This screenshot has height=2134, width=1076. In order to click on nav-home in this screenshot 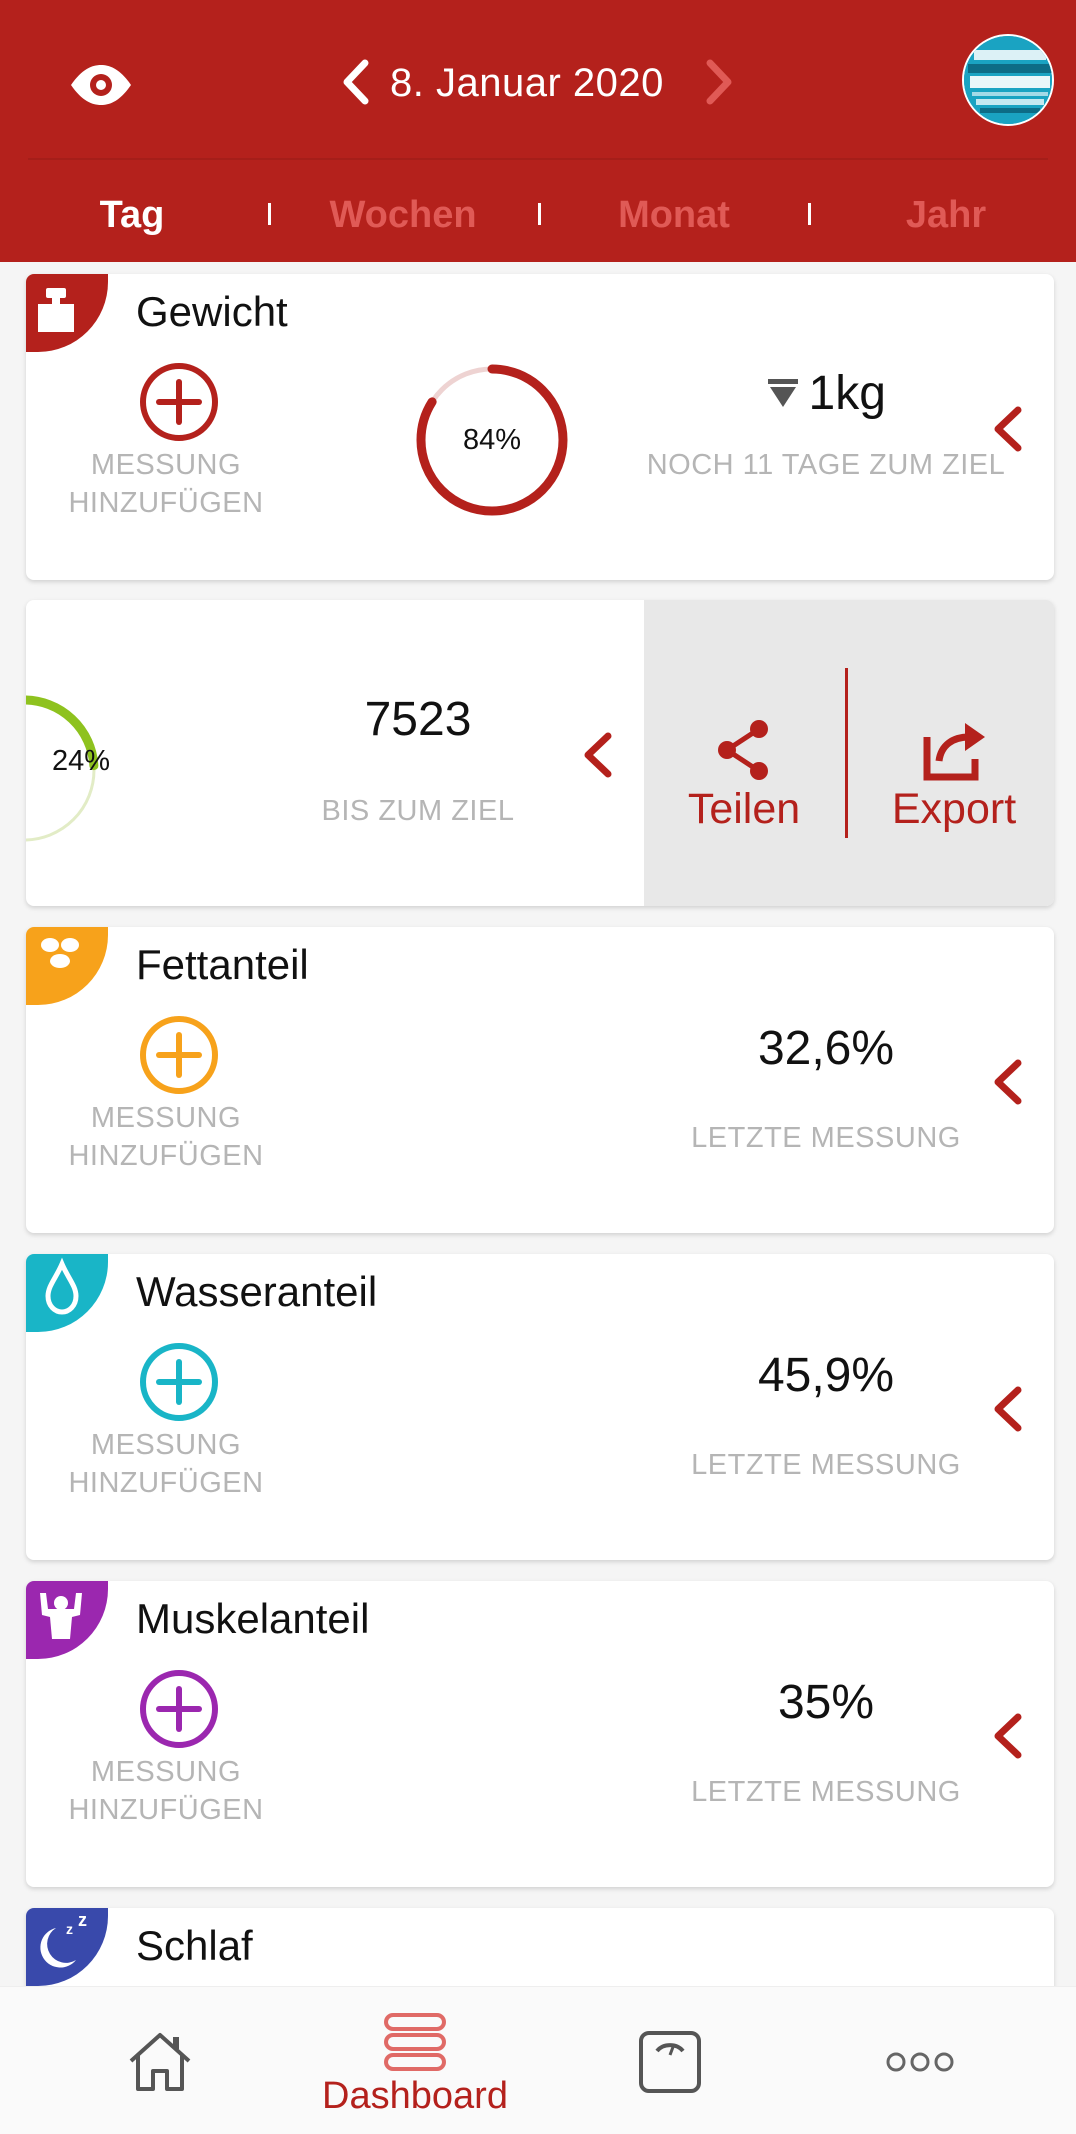, I will do `click(160, 2060)`.